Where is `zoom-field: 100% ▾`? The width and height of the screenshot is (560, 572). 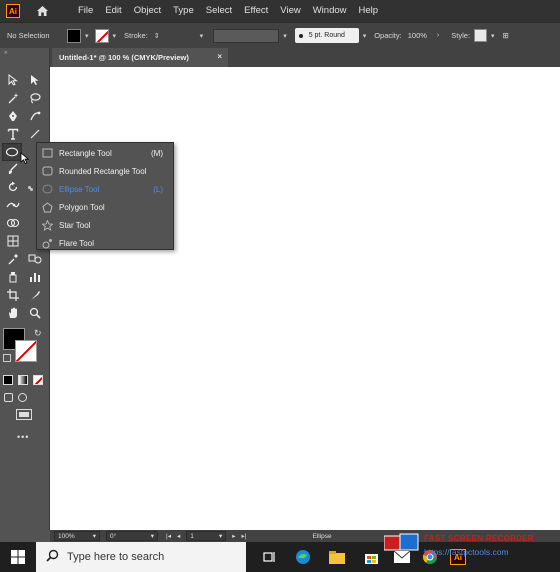
zoom-field: 100% ▾ is located at coordinates (77, 536).